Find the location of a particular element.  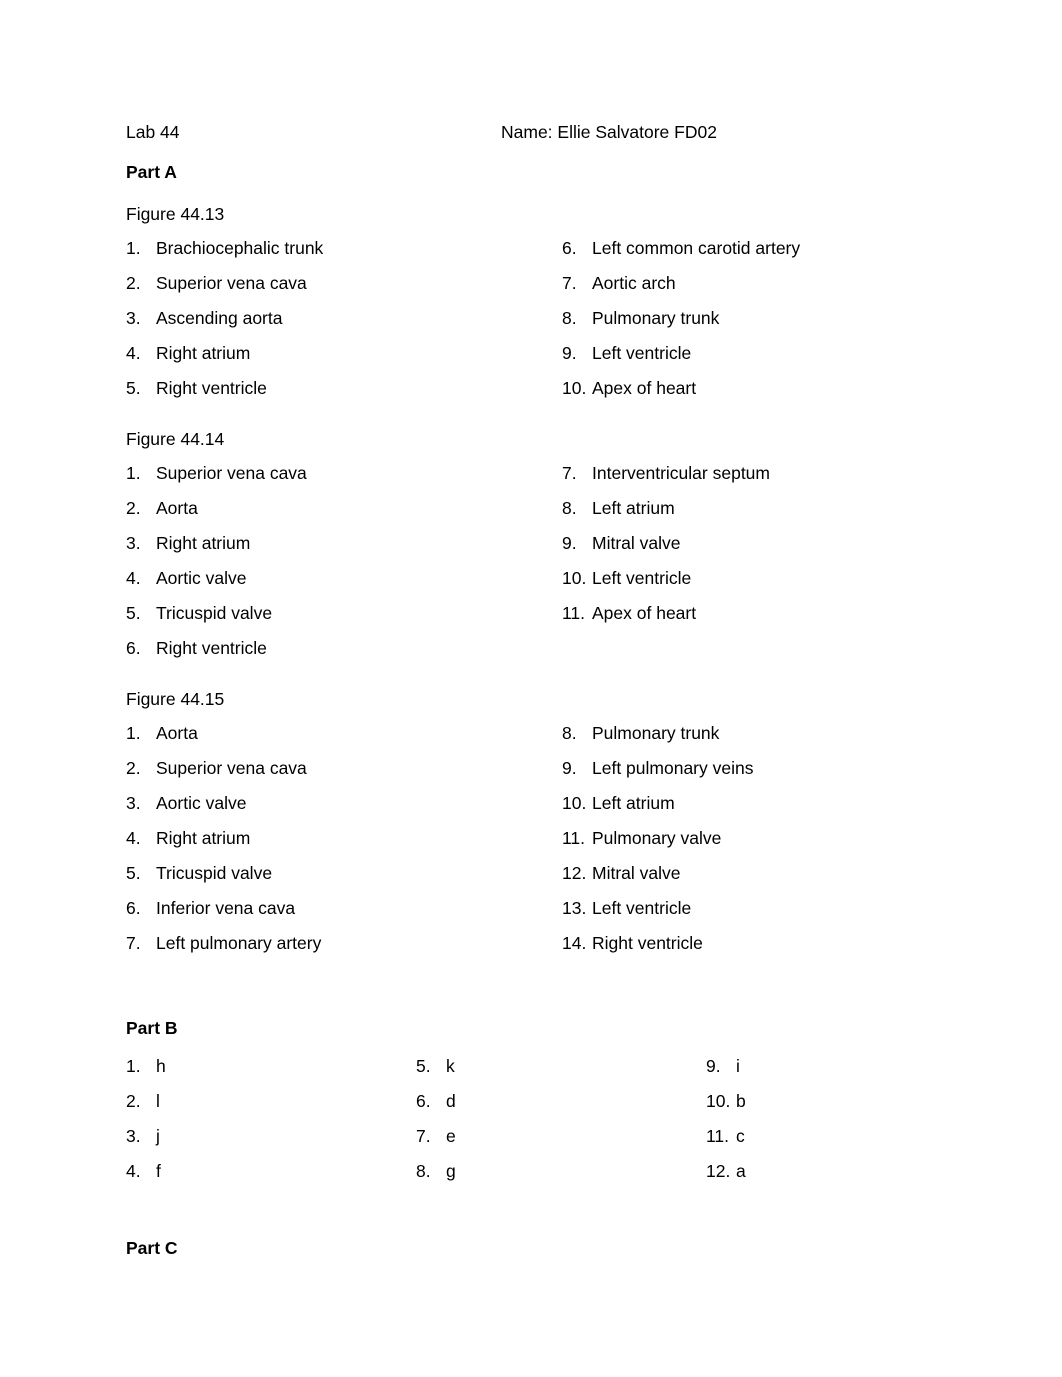

item-label: Aortic valve is located at coordinates (201, 803).